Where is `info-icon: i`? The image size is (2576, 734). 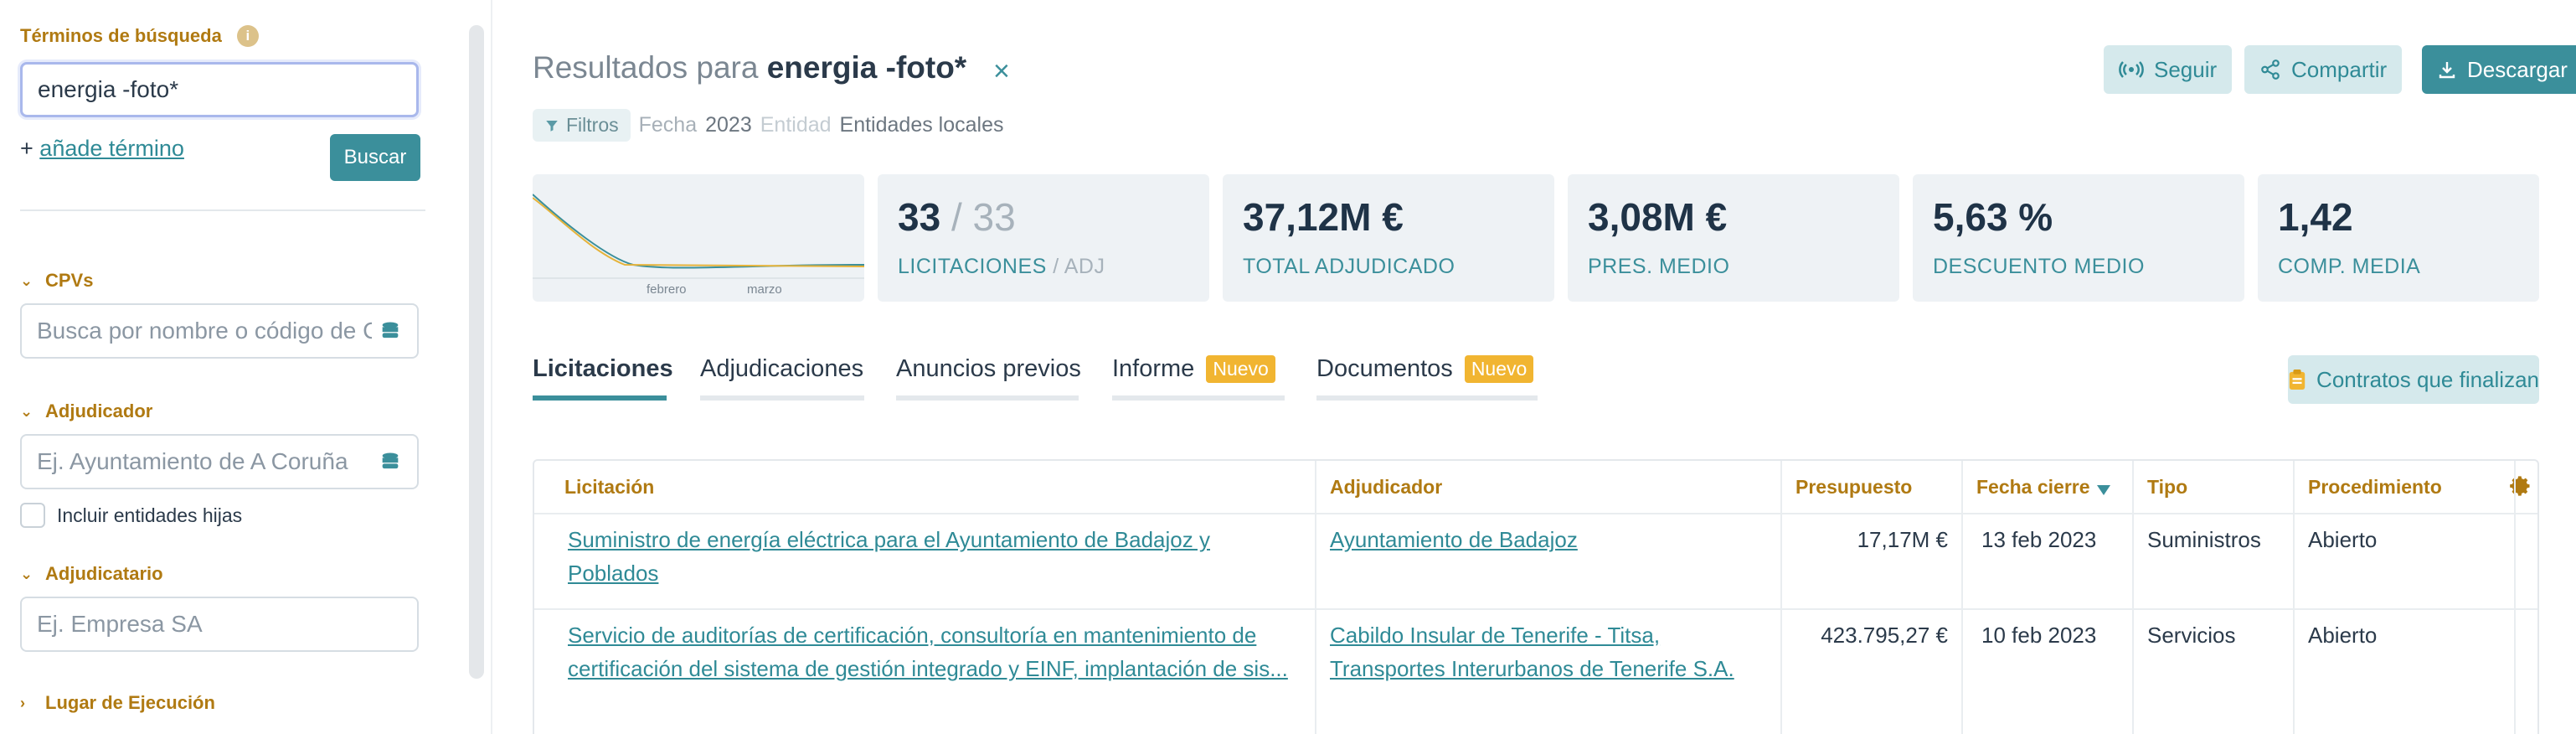 info-icon: i is located at coordinates (247, 36).